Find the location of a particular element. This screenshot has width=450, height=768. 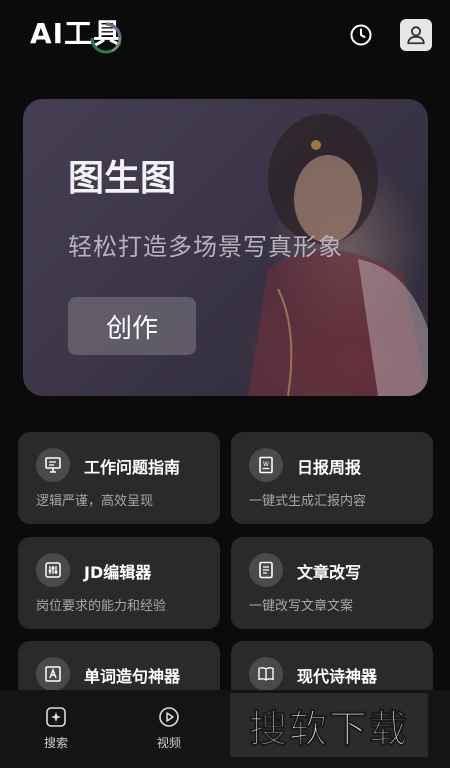

create-button: 创作 is located at coordinates (132, 326).